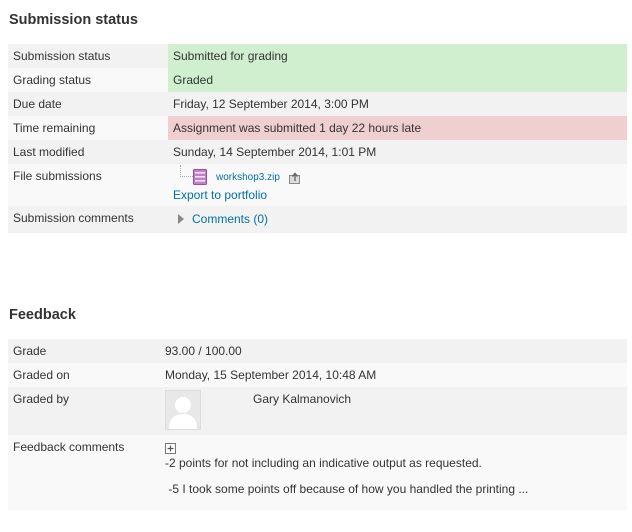  Describe the element at coordinates (84, 411) in the screenshot. I see `row-label: Graded by` at that location.